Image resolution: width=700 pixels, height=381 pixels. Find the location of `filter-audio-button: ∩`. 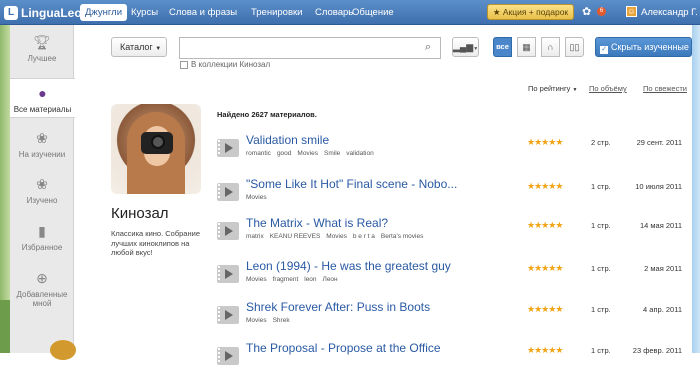

filter-audio-button: ∩ is located at coordinates (550, 47).